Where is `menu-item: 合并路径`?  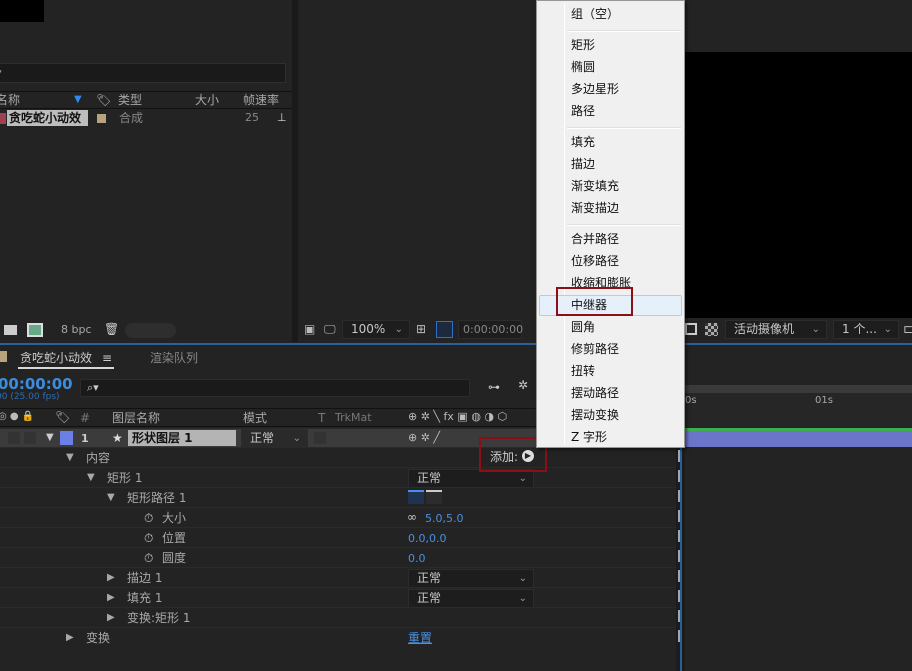 menu-item: 合并路径 is located at coordinates (610, 239).